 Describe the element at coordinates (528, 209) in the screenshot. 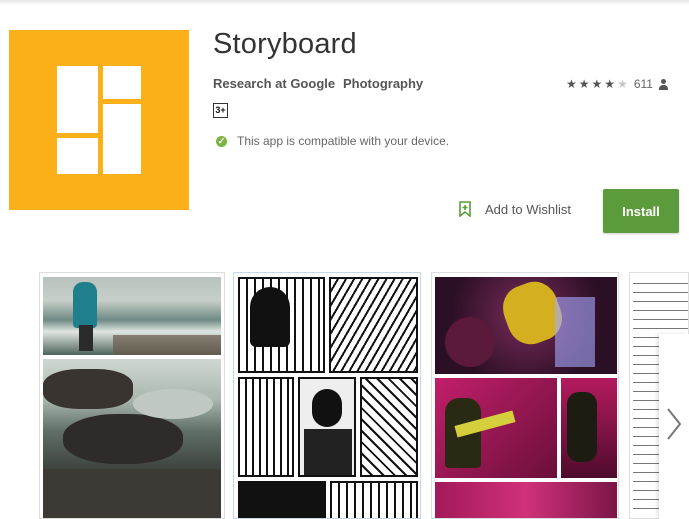

I see `wishlist-label: Add to Wishlist` at that location.